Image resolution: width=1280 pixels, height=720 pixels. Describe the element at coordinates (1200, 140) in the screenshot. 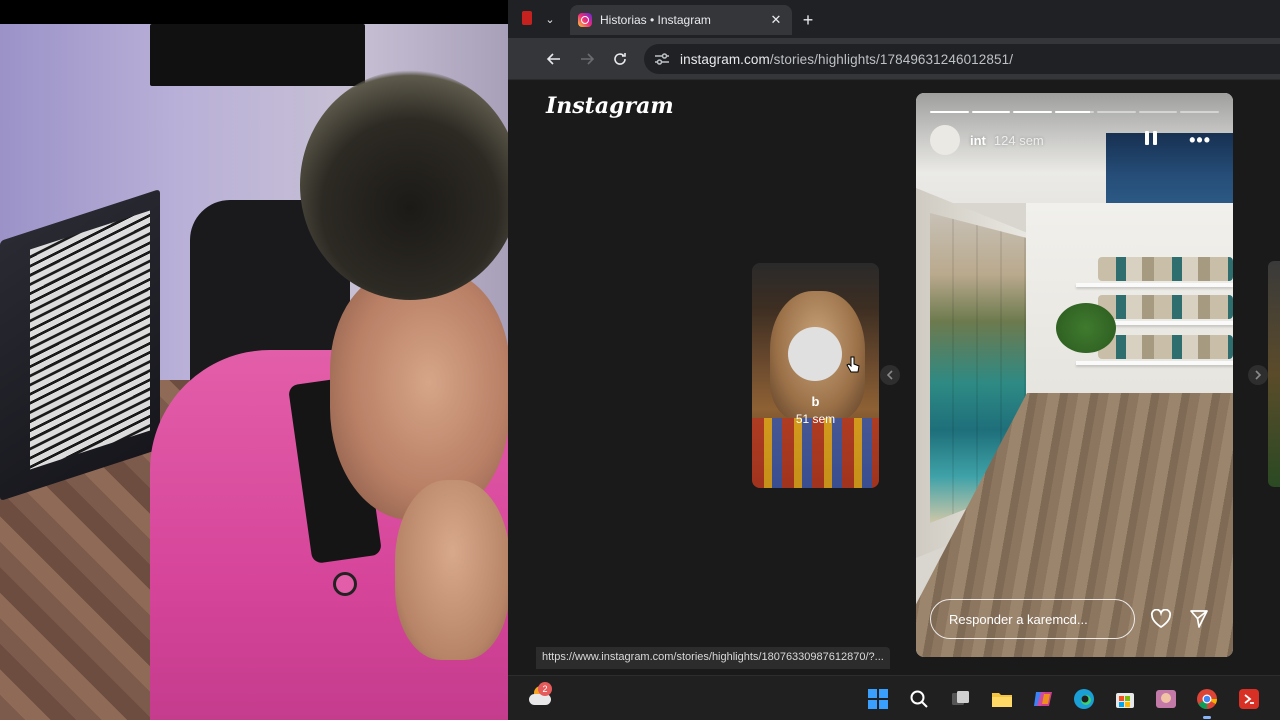

I see `more-options-icon: •••` at that location.